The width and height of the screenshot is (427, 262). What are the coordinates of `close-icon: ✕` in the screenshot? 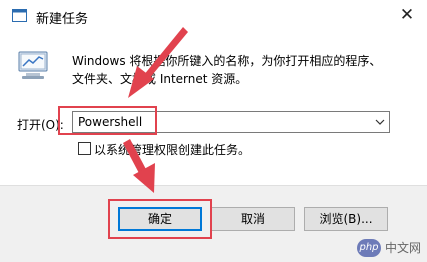 It's located at (407, 15).